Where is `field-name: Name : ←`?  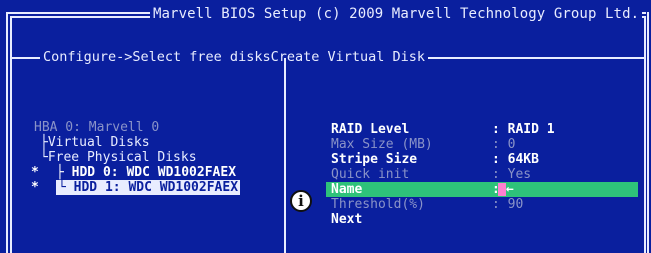
field-name: Name : ← is located at coordinates (482, 189).